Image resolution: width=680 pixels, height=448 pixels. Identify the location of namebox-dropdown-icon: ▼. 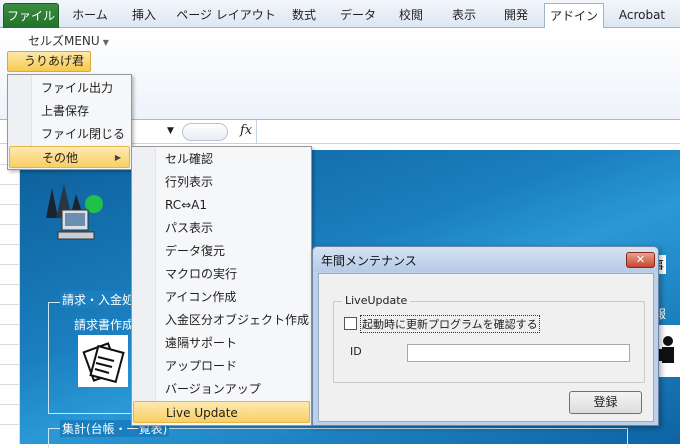
(170, 131).